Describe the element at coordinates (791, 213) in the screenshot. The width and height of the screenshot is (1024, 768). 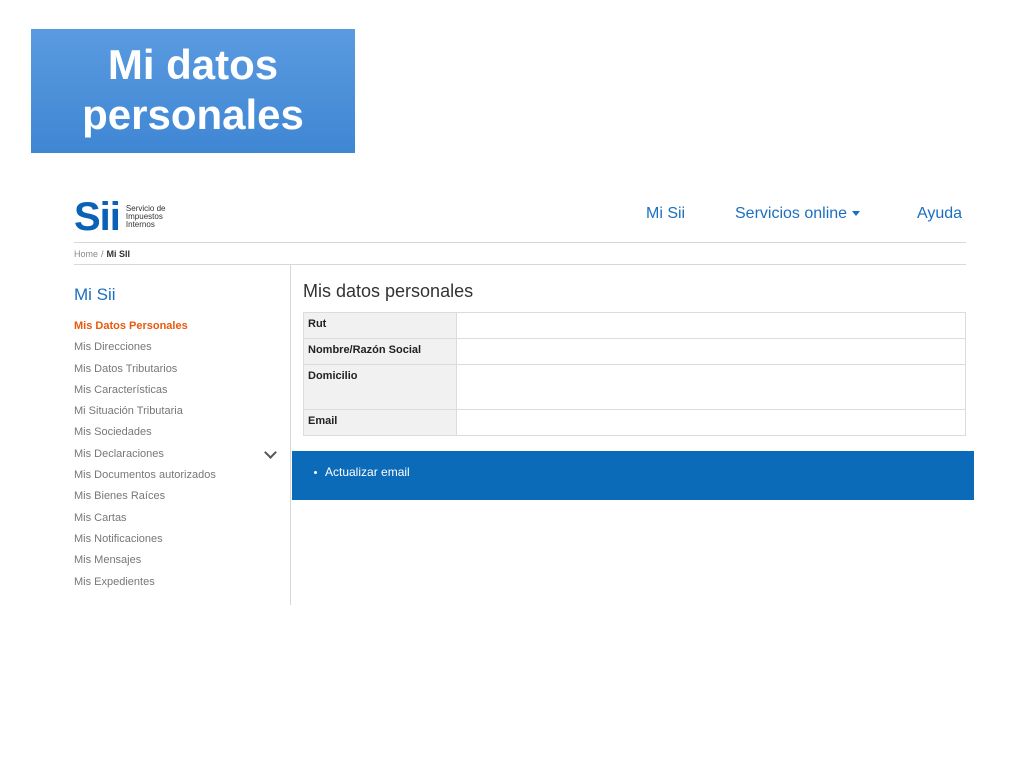
I see `nav-servicios-label: Servicios online` at that location.